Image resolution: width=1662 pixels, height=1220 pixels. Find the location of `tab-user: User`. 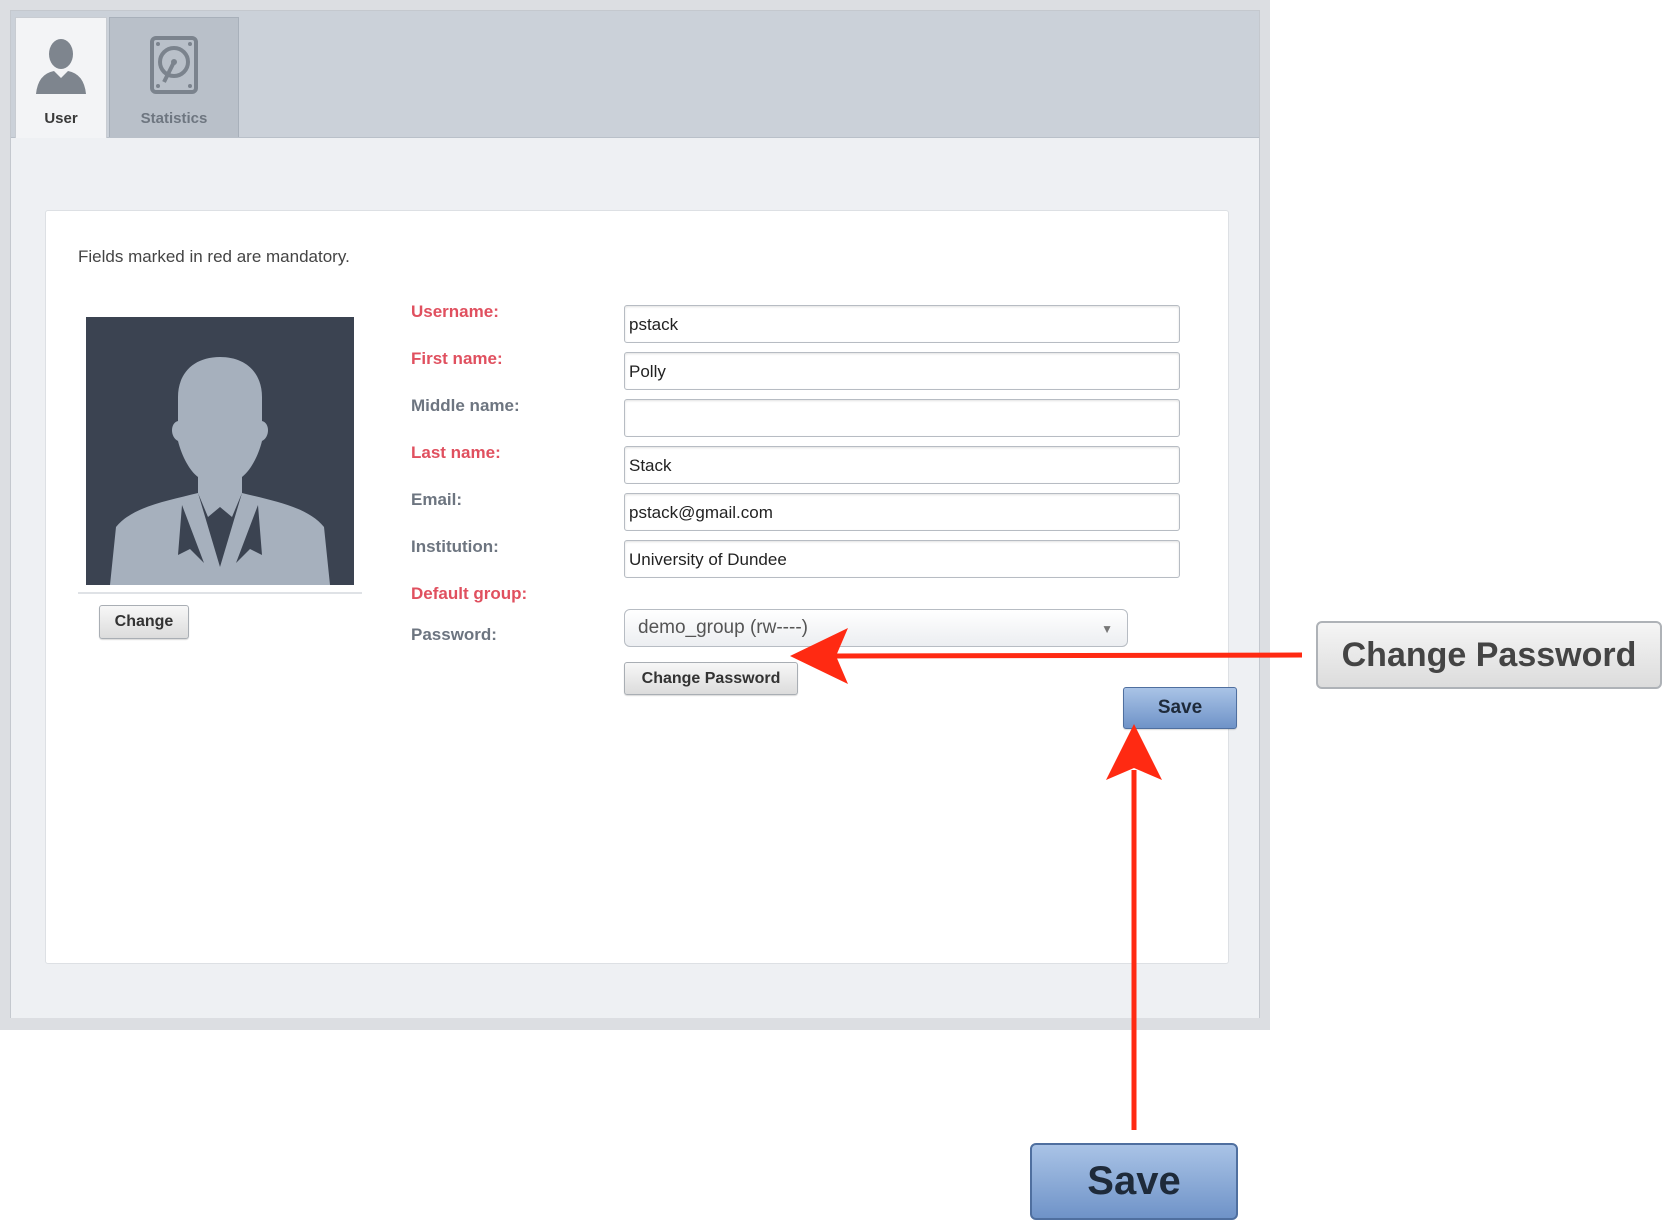

tab-user: User is located at coordinates (61, 78).